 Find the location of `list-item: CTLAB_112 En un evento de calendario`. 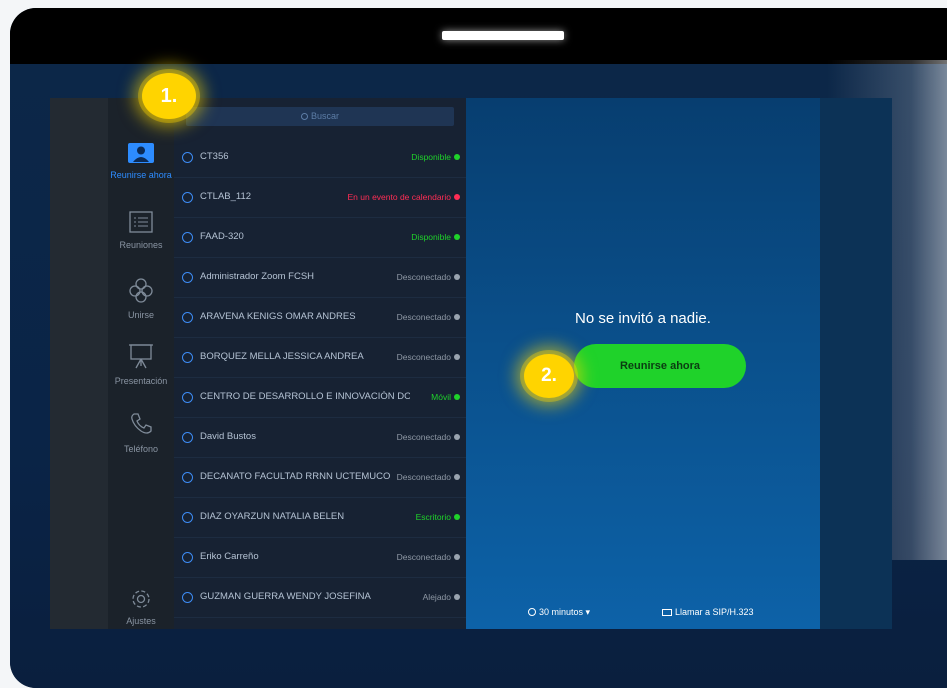

list-item: CTLAB_112 En un evento de calendario is located at coordinates (320, 198).